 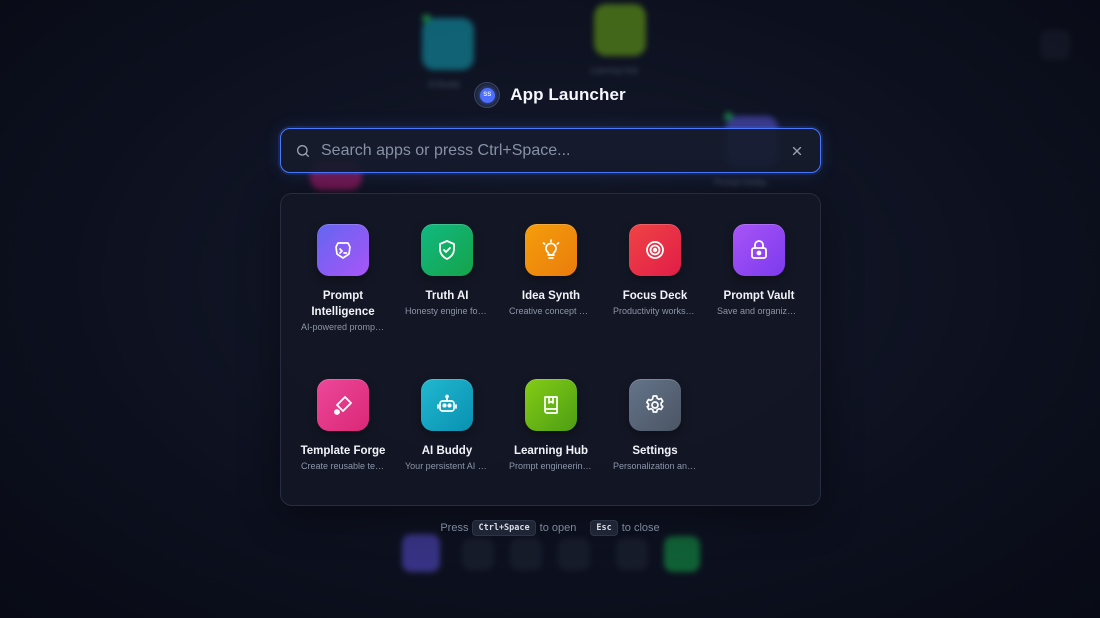 I want to click on close-icon, so click(x=797, y=150).